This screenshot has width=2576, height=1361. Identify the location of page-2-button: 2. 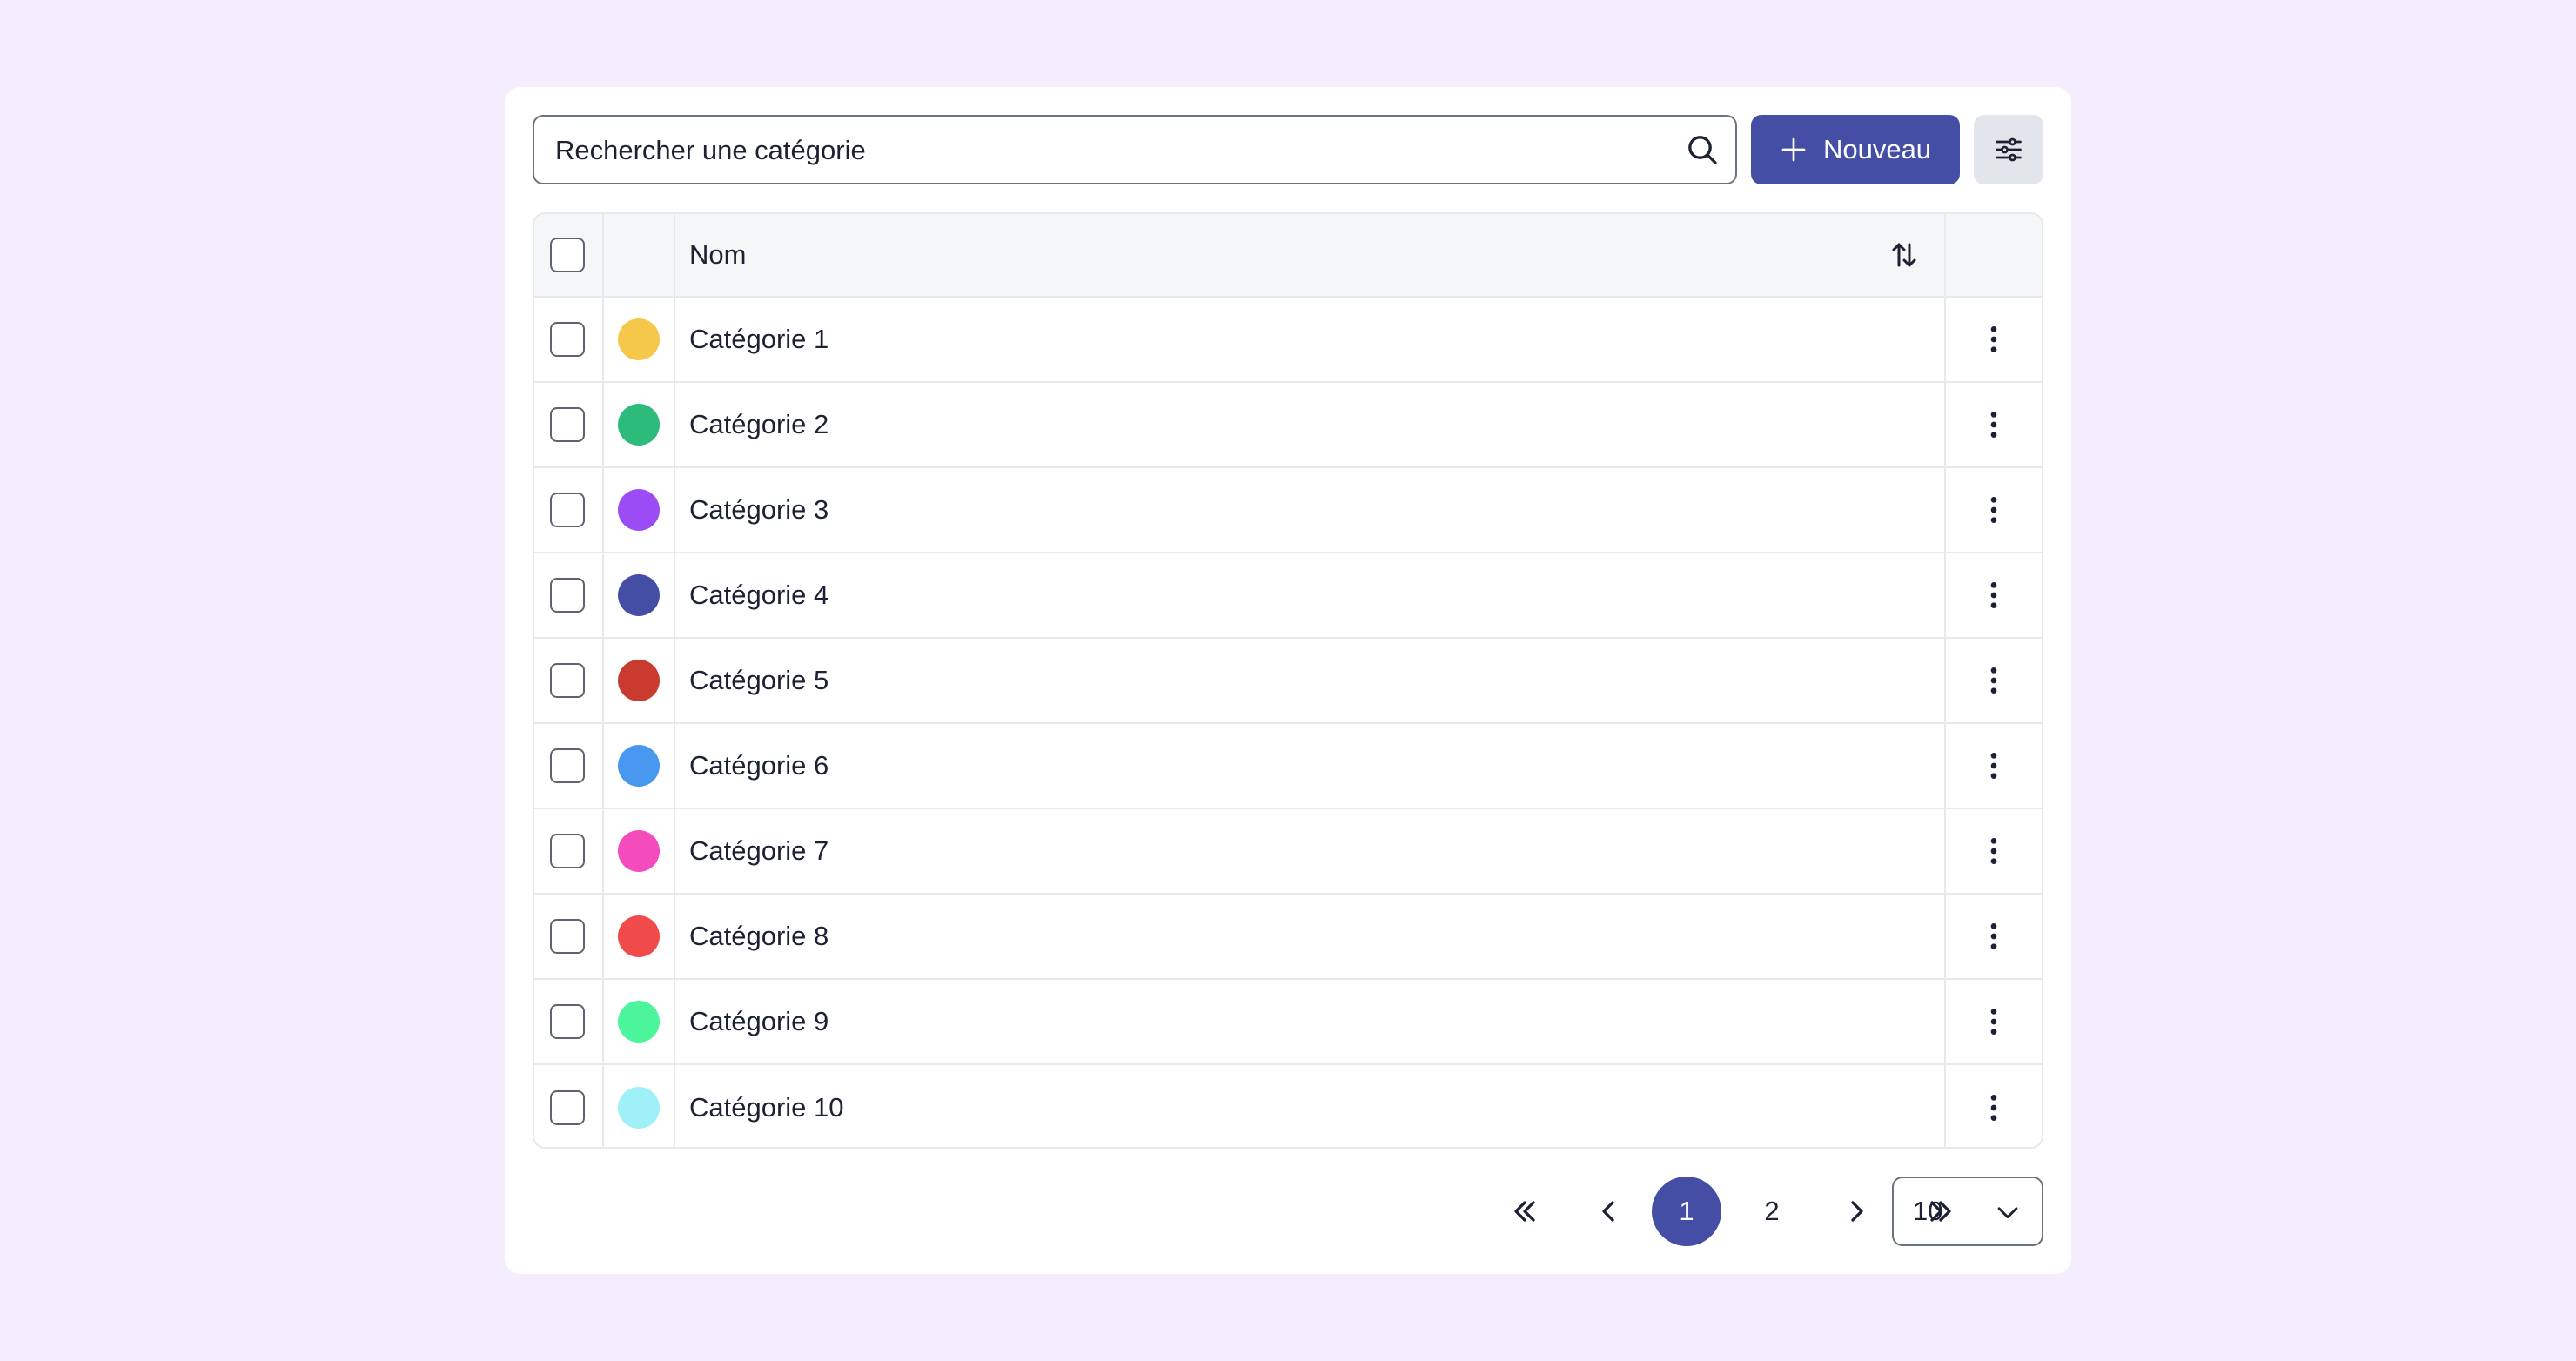
(1772, 1211).